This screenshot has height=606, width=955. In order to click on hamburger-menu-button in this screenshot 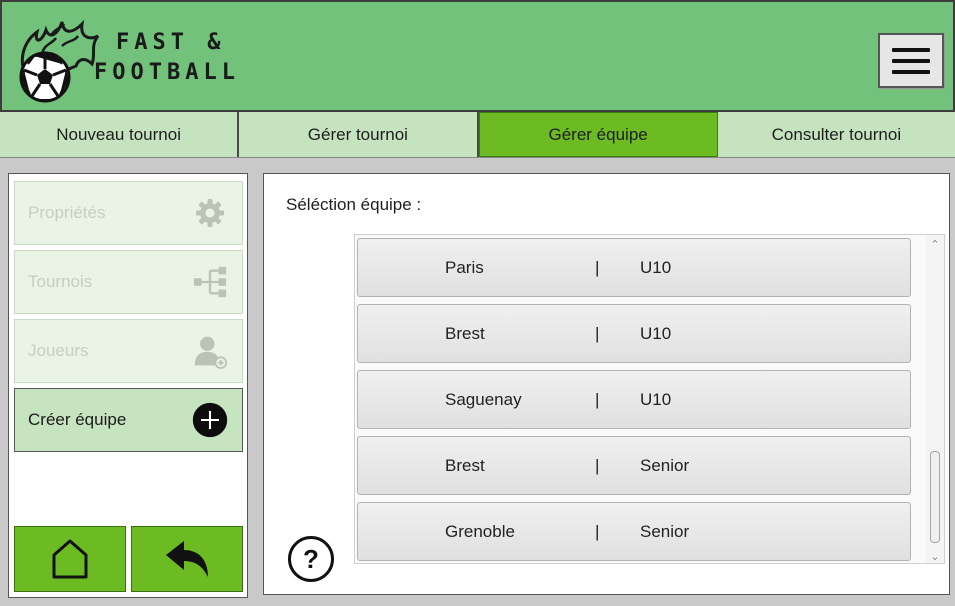, I will do `click(911, 60)`.